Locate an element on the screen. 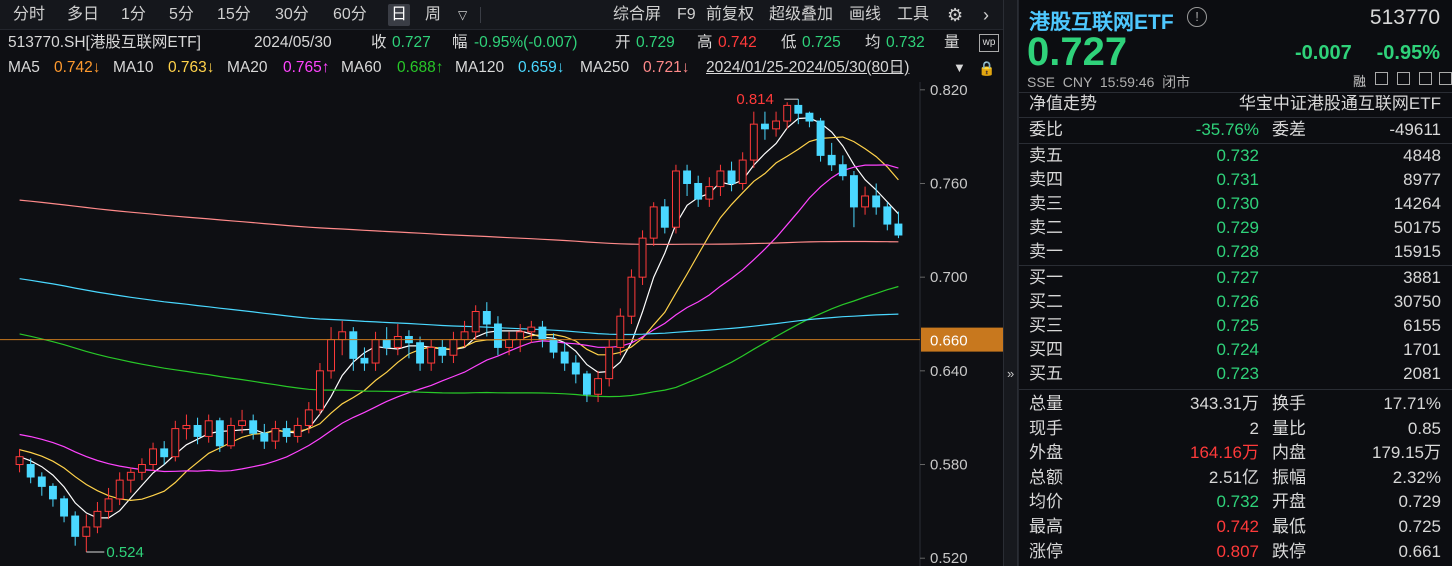  security-code: 513770 is located at coordinates (1404, 17).